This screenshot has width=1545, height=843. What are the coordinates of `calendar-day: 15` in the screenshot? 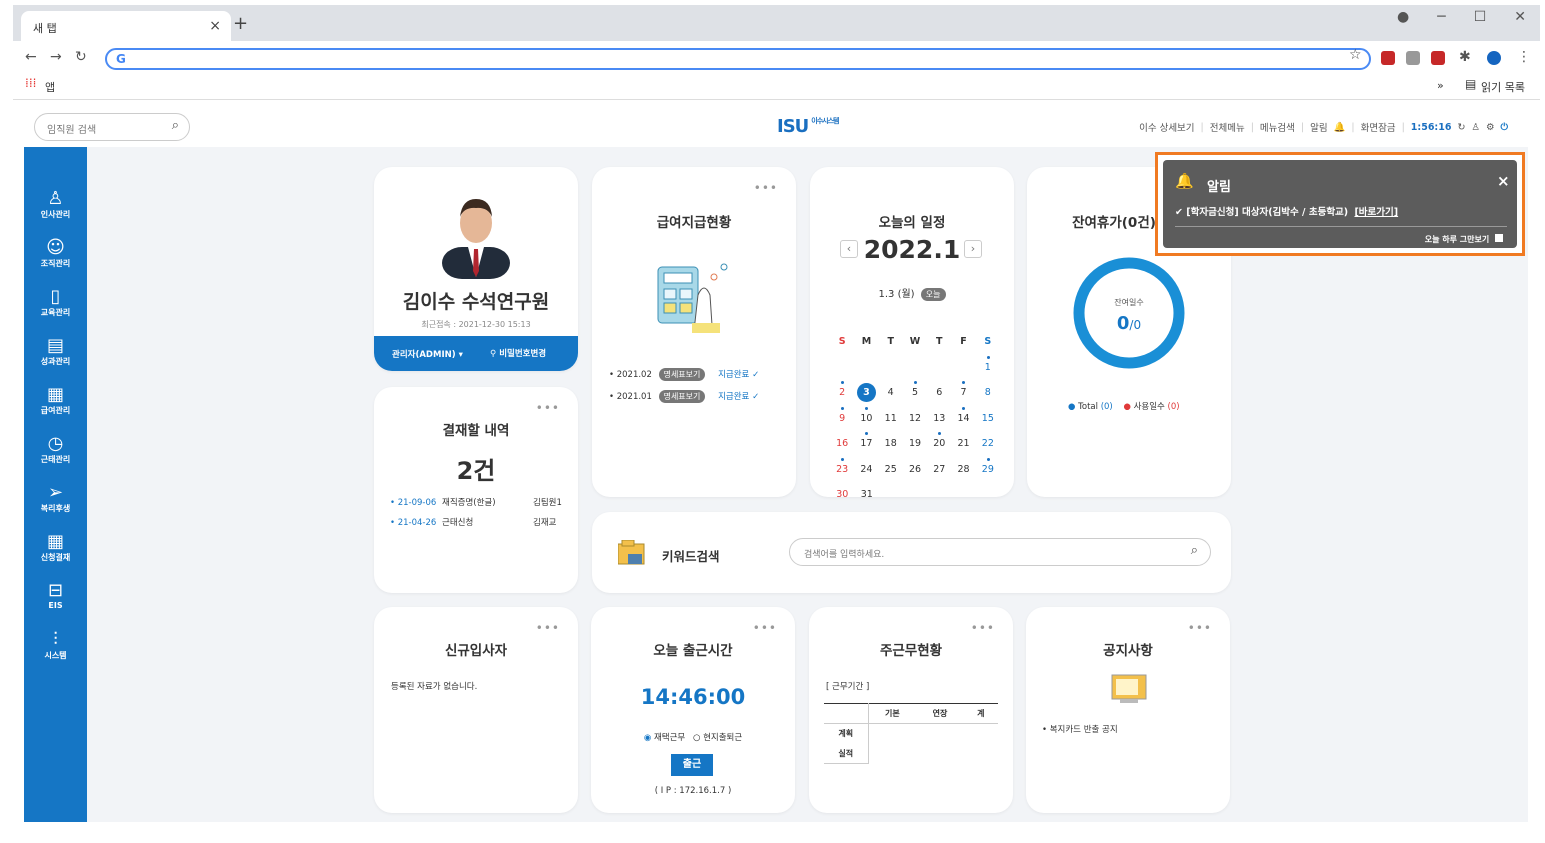 It's located at (988, 418).